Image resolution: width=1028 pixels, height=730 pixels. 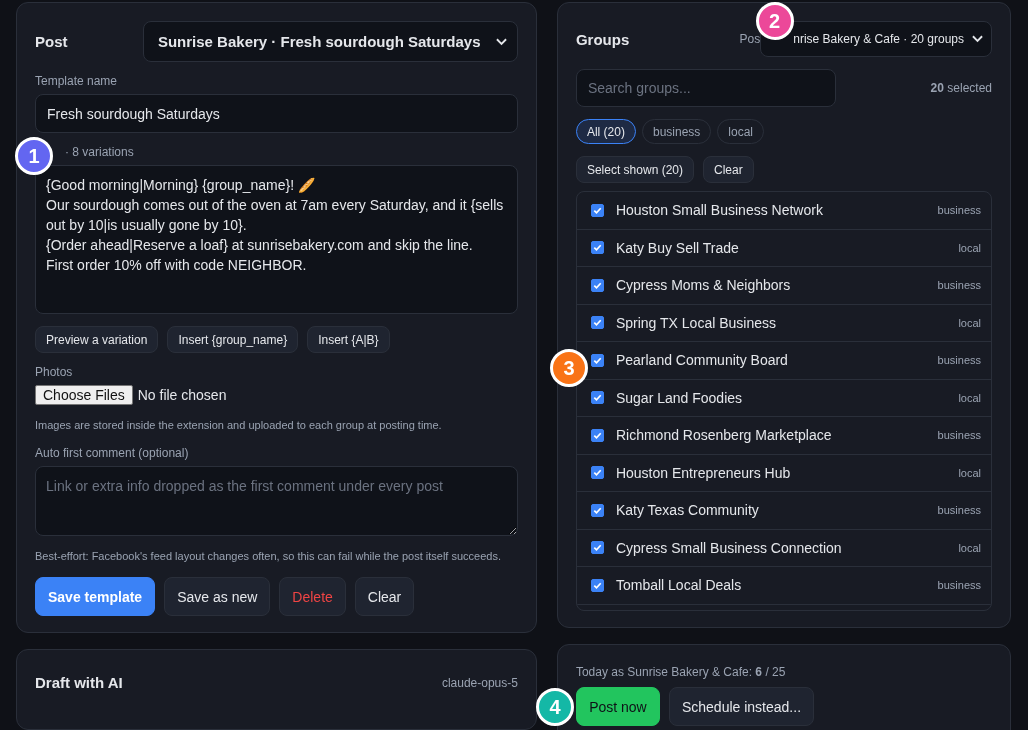 I want to click on bulk-button: Select shown (20), so click(x=634, y=169).